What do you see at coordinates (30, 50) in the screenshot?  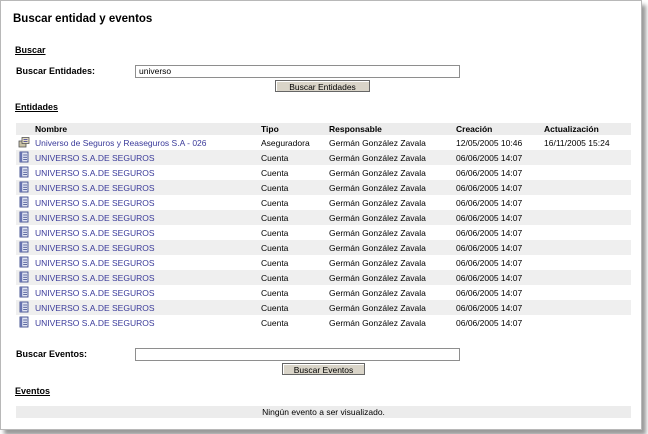 I see `search-section-title: Buscar` at bounding box center [30, 50].